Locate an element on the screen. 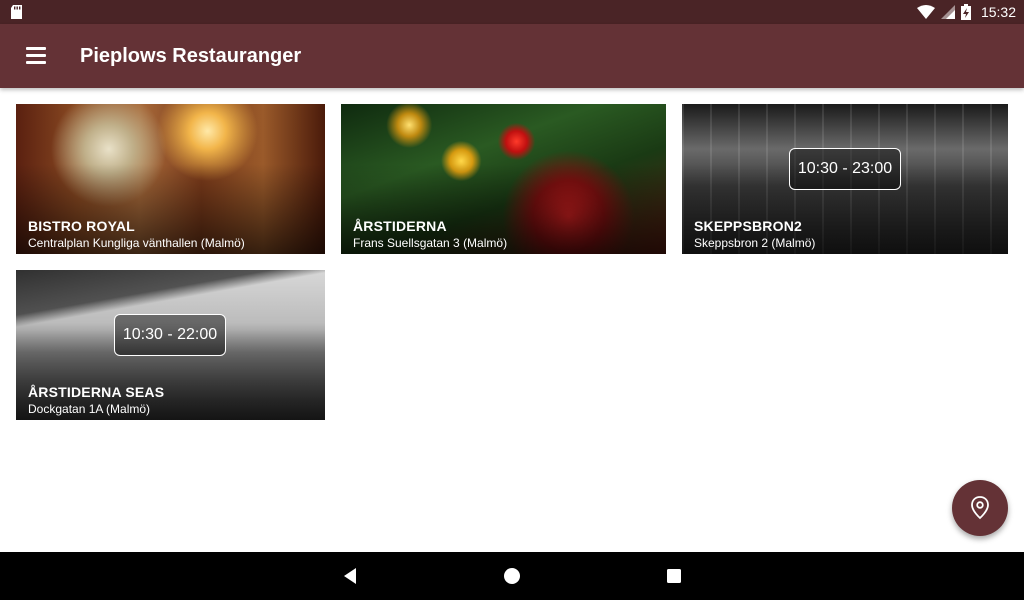 This screenshot has height=600, width=1024. back-icon is located at coordinates (350, 576).